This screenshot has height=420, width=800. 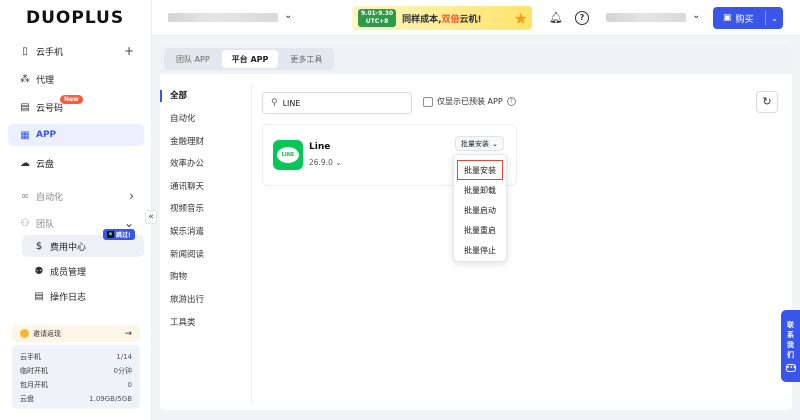 I want to click on new-badge: New, so click(x=71, y=99).